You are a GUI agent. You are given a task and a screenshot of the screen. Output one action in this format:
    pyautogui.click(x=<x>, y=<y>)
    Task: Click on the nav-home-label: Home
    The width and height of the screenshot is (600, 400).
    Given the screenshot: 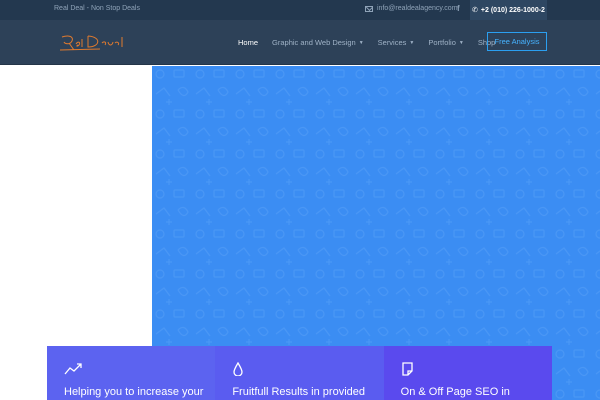 What is the action you would take?
    pyautogui.click(x=248, y=42)
    